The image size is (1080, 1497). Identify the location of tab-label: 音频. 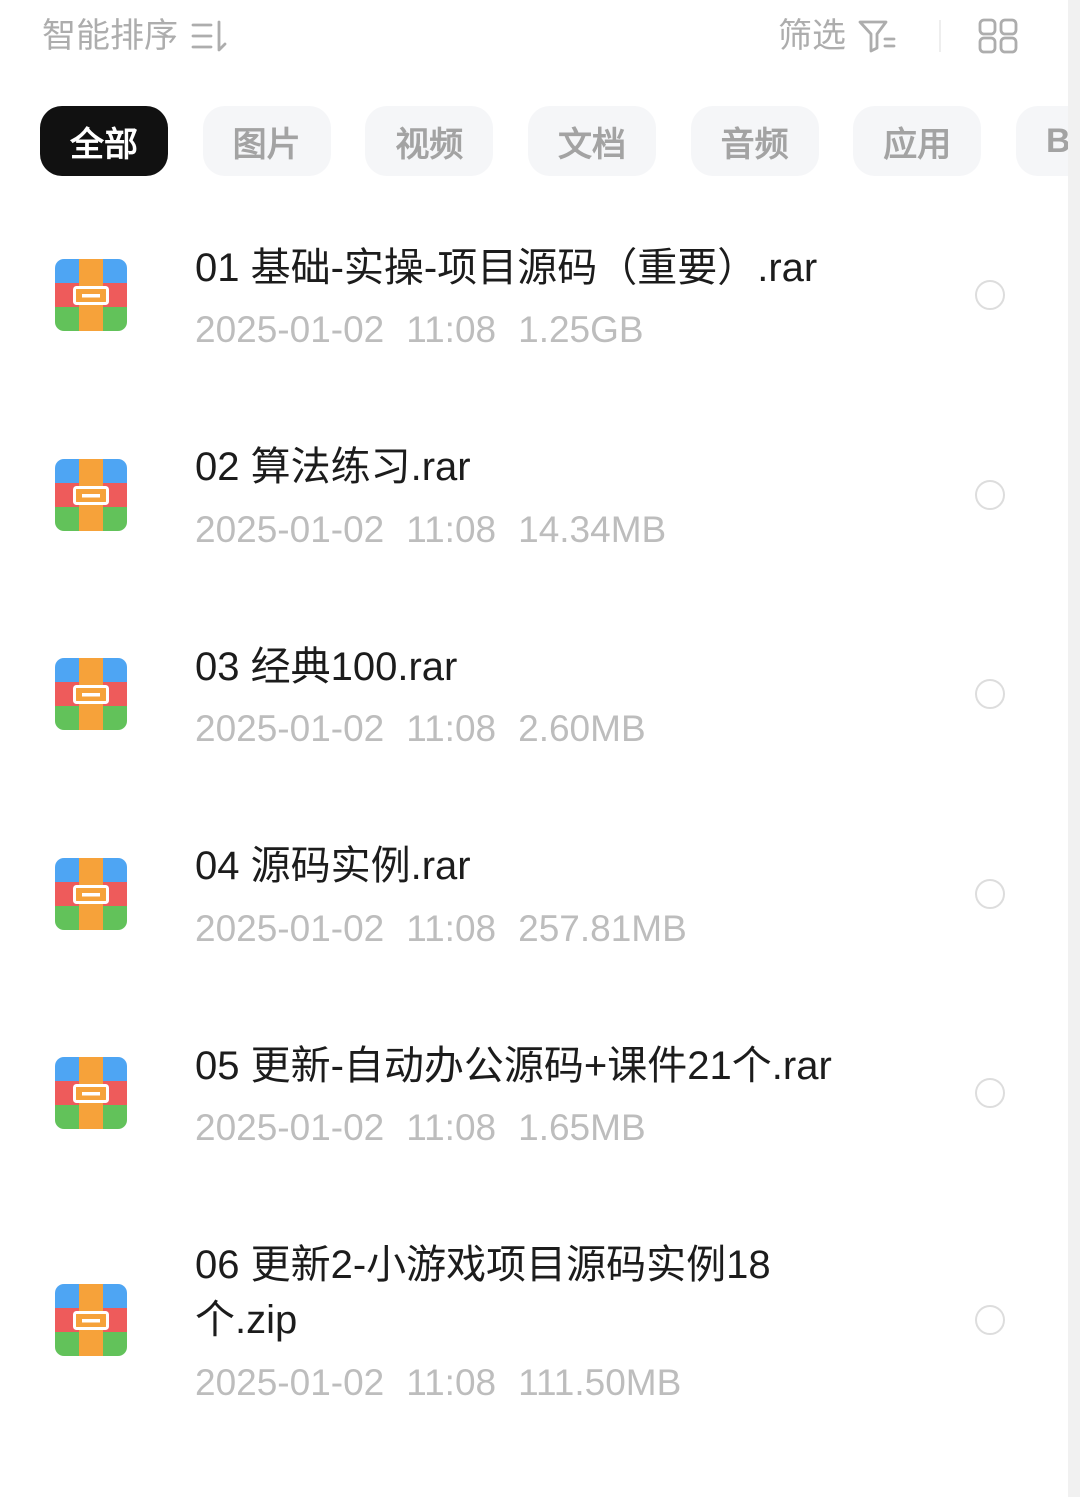
(754, 144).